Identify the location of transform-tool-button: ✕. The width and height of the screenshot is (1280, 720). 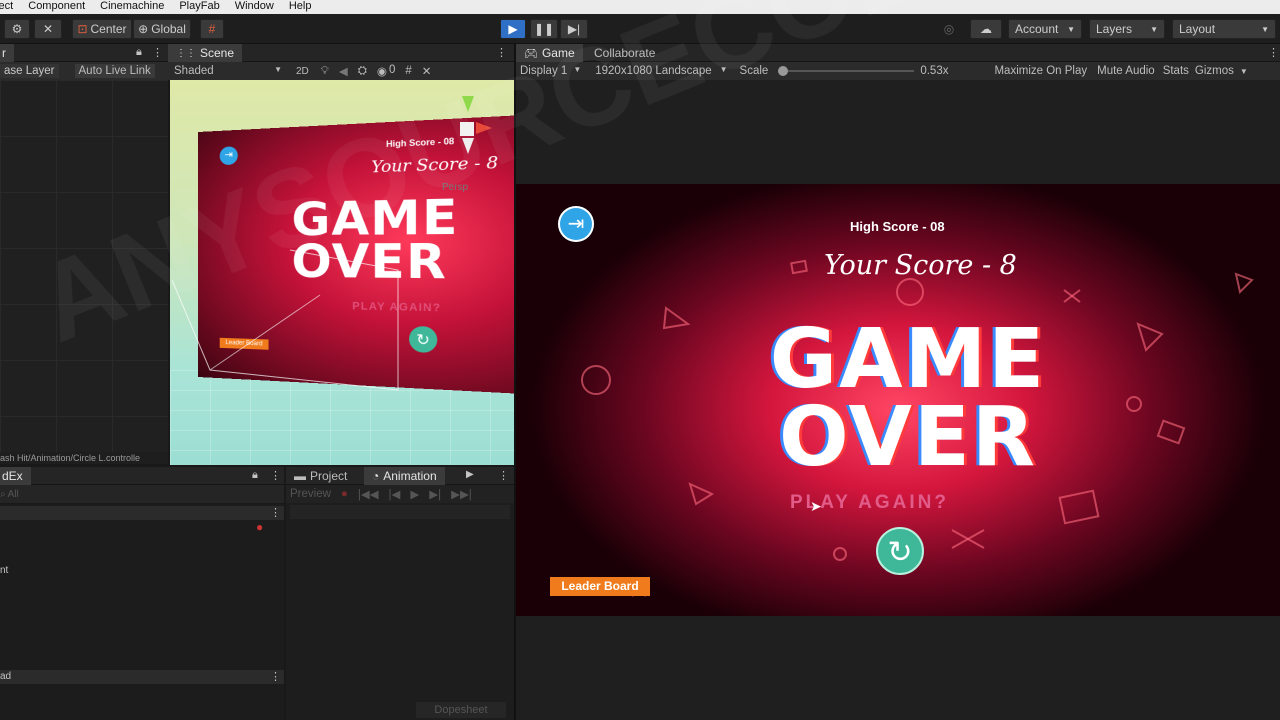
(48, 29).